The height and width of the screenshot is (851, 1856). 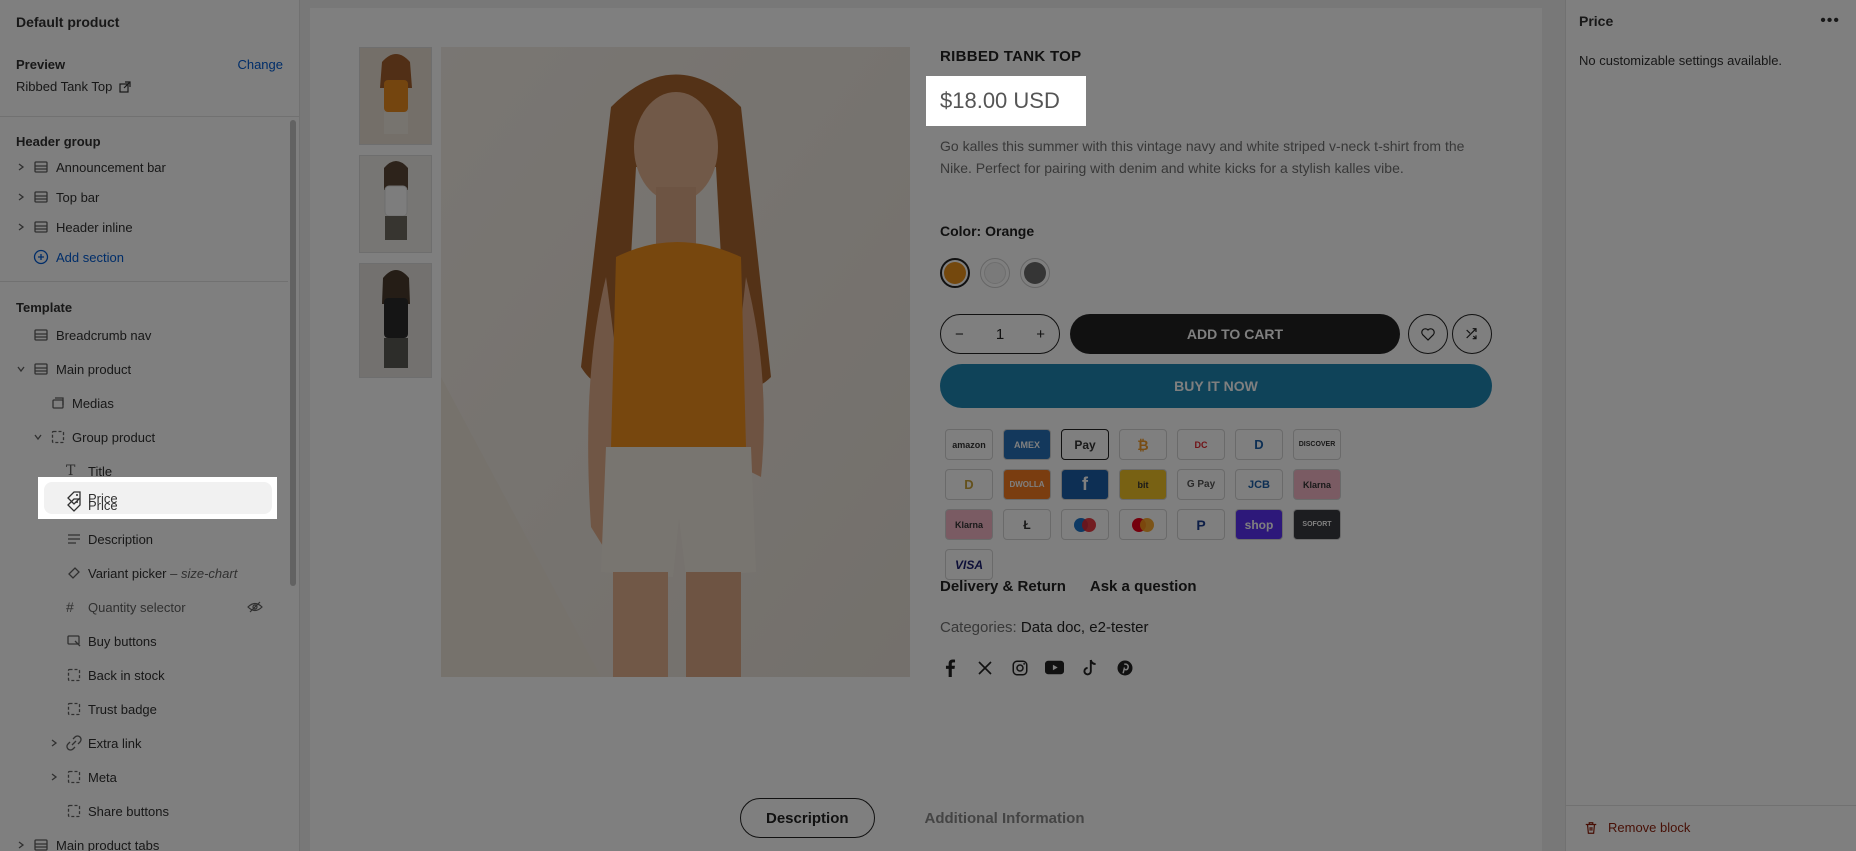 What do you see at coordinates (1143, 484) in the screenshot?
I see `bitpay-icon: bit` at bounding box center [1143, 484].